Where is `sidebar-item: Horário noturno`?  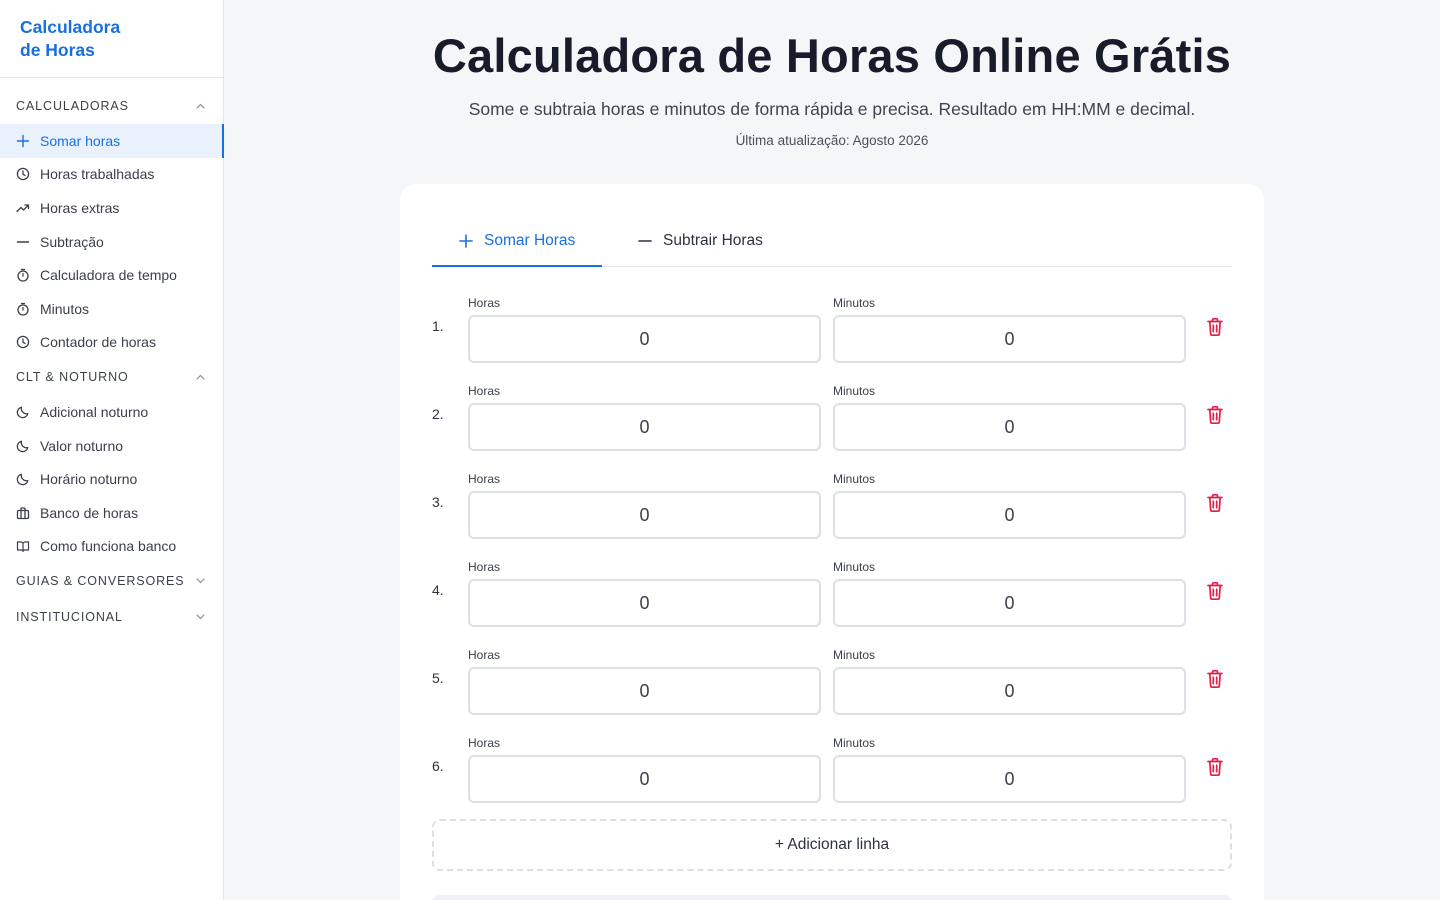 sidebar-item: Horário noturno is located at coordinates (111, 479).